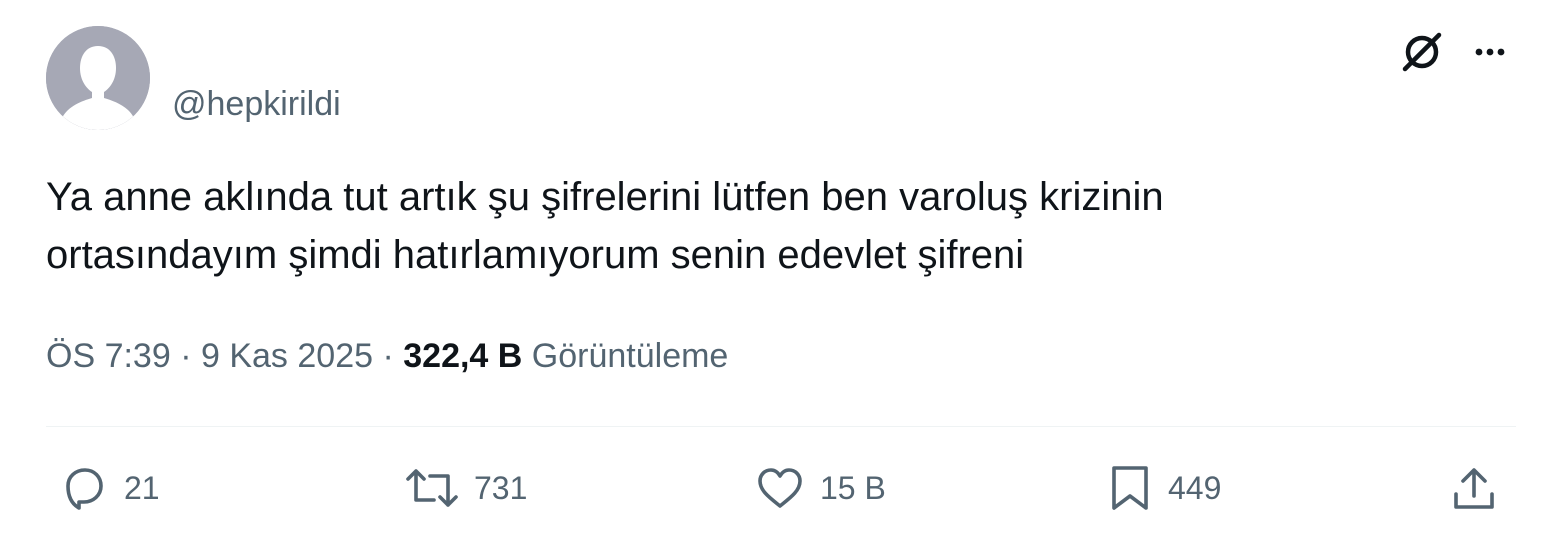 This screenshot has width=1556, height=548. What do you see at coordinates (781, 426) in the screenshot?
I see `divider` at bounding box center [781, 426].